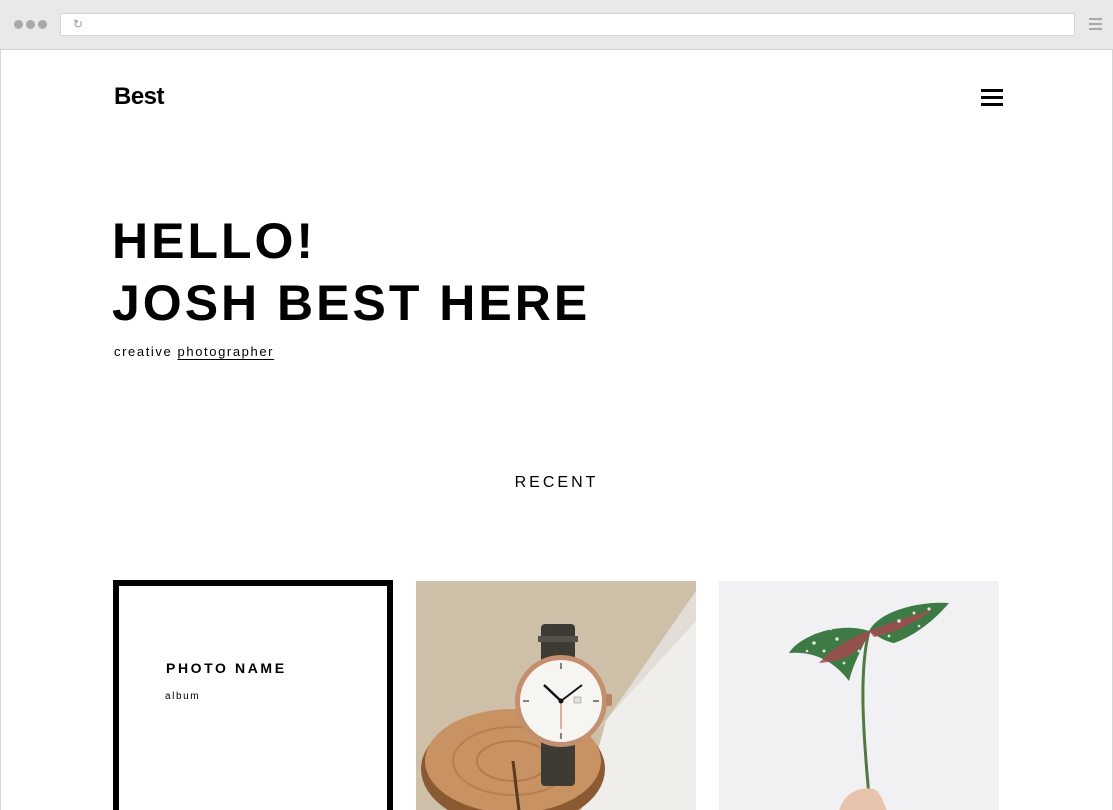 The height and width of the screenshot is (810, 1113). Describe the element at coordinates (226, 351) in the screenshot. I see `photographer-link: photographer` at that location.